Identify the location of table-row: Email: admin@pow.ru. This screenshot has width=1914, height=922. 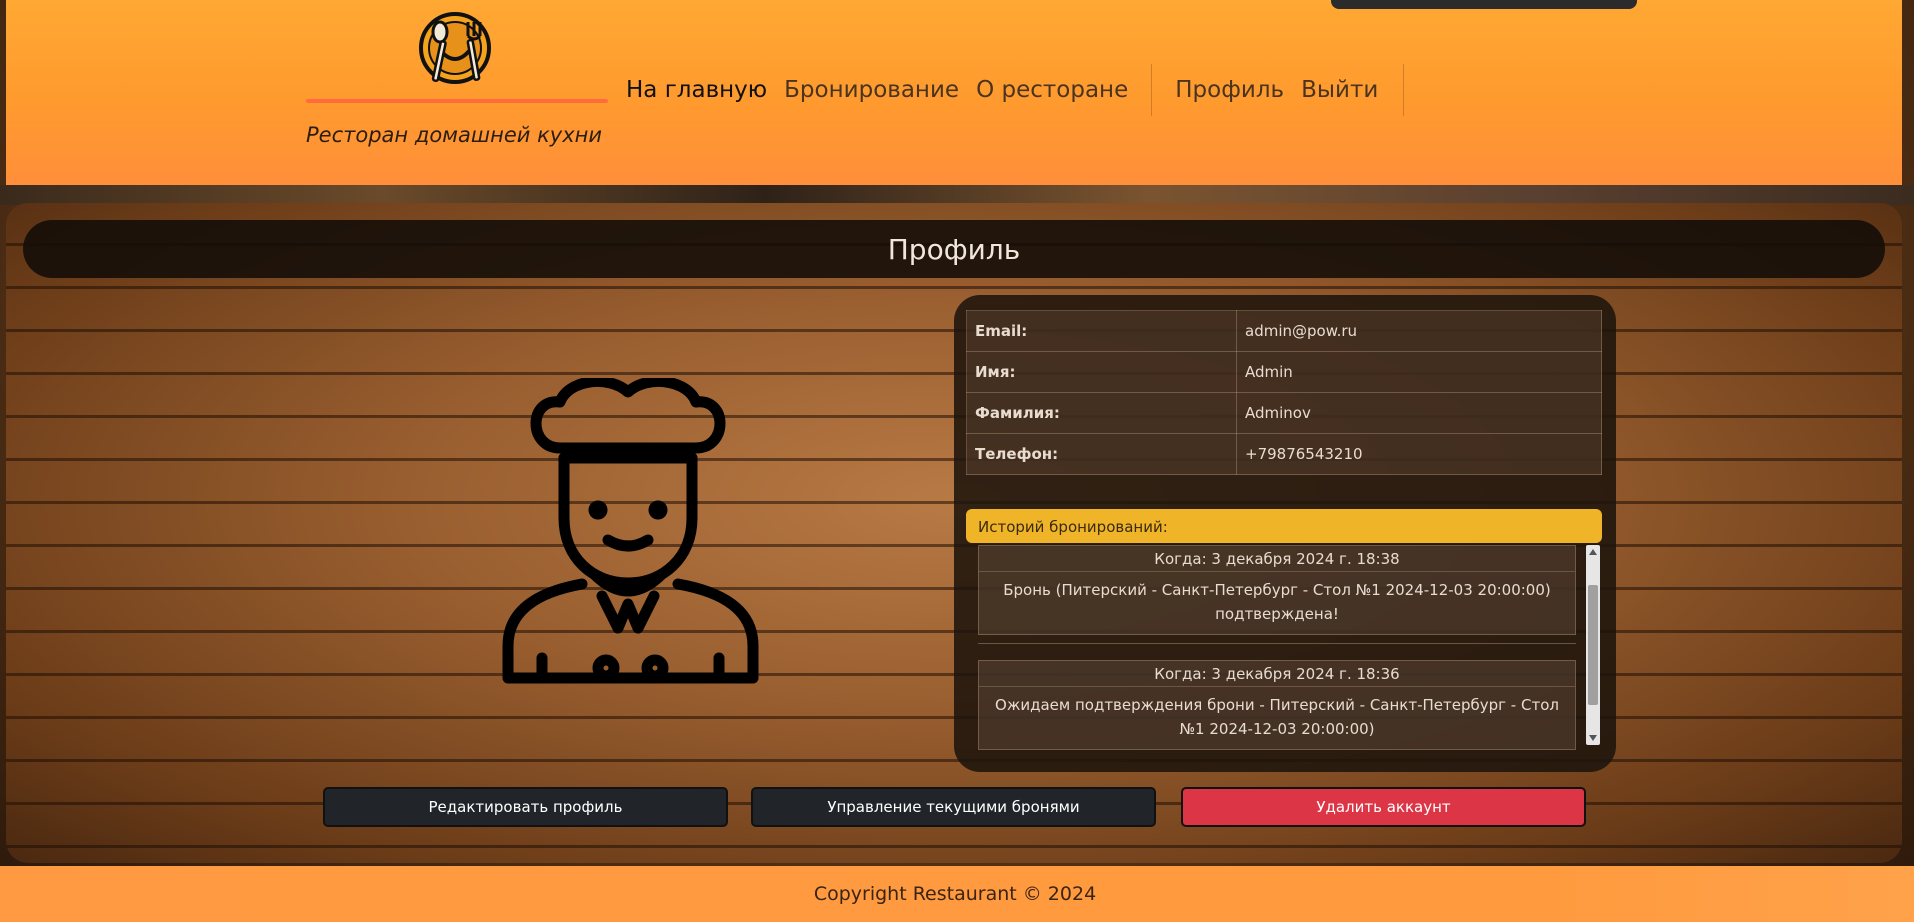
(1284, 331).